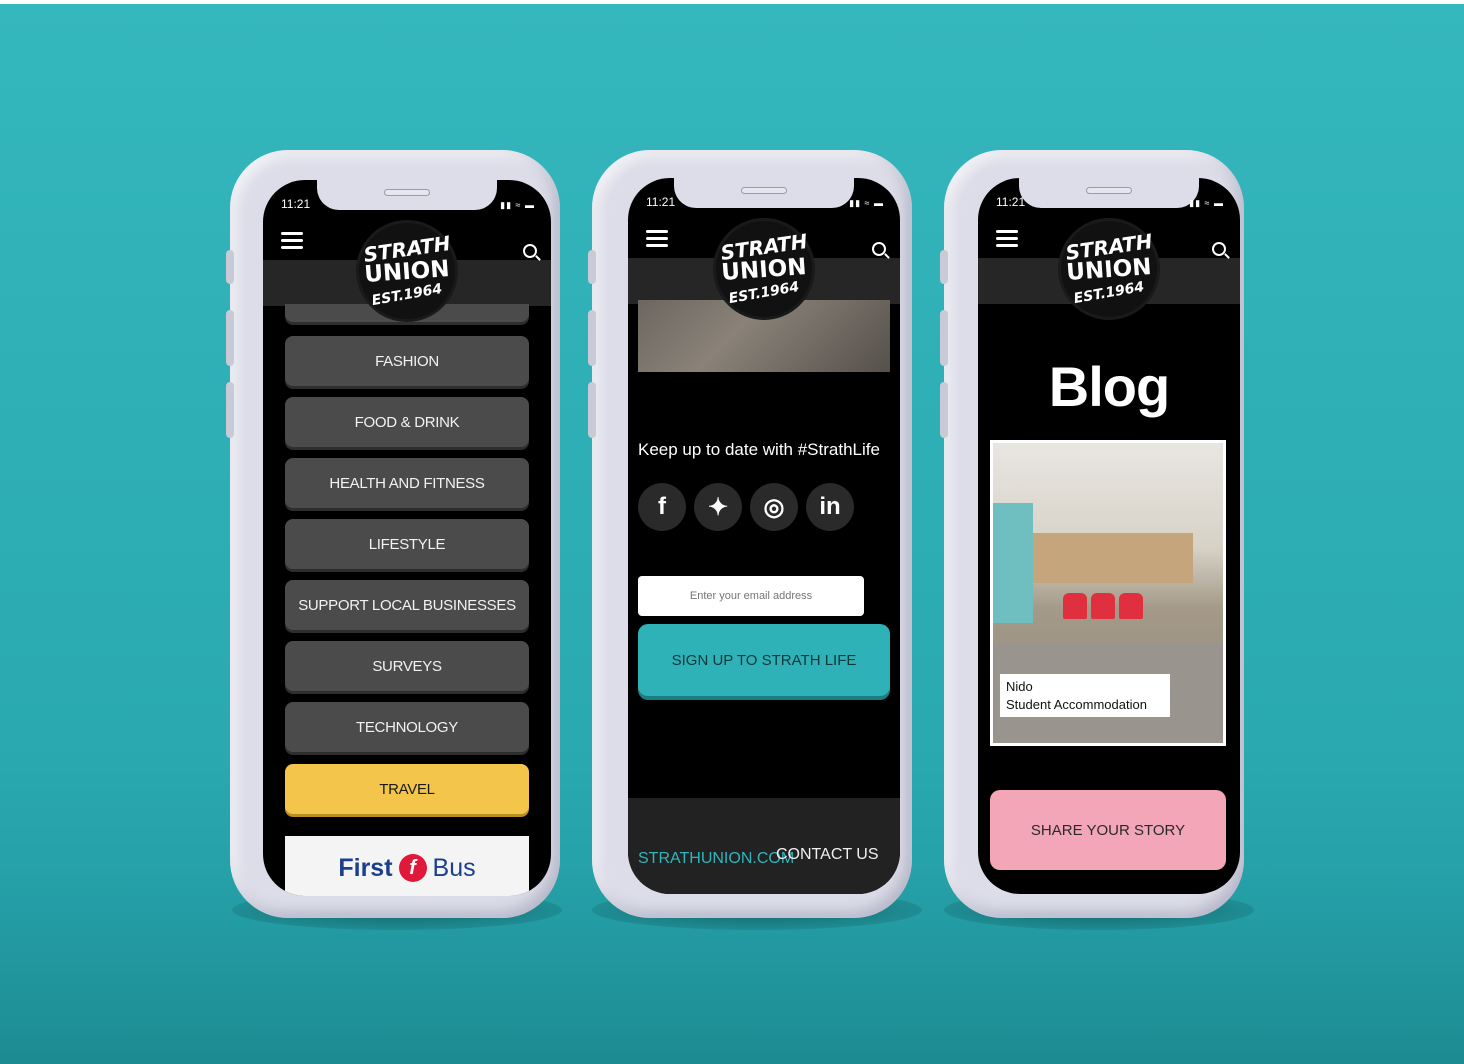 This screenshot has width=1464, height=1064. Describe the element at coordinates (1076, 704) in the screenshot. I see `caption-line: Student Accommodation` at that location.